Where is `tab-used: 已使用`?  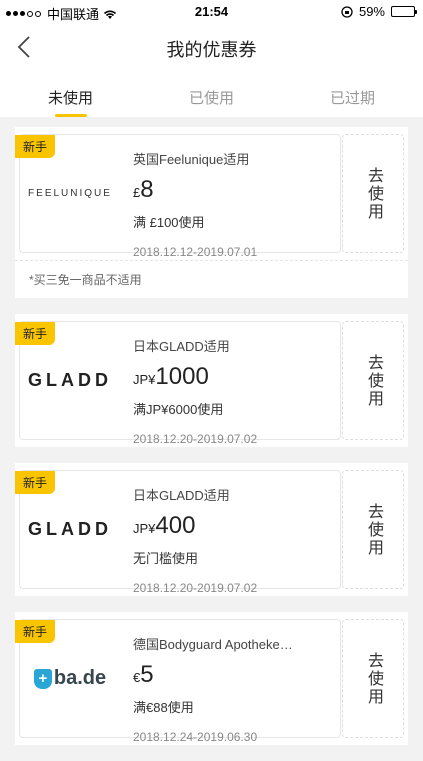
tab-used: 已使用 is located at coordinates (211, 93).